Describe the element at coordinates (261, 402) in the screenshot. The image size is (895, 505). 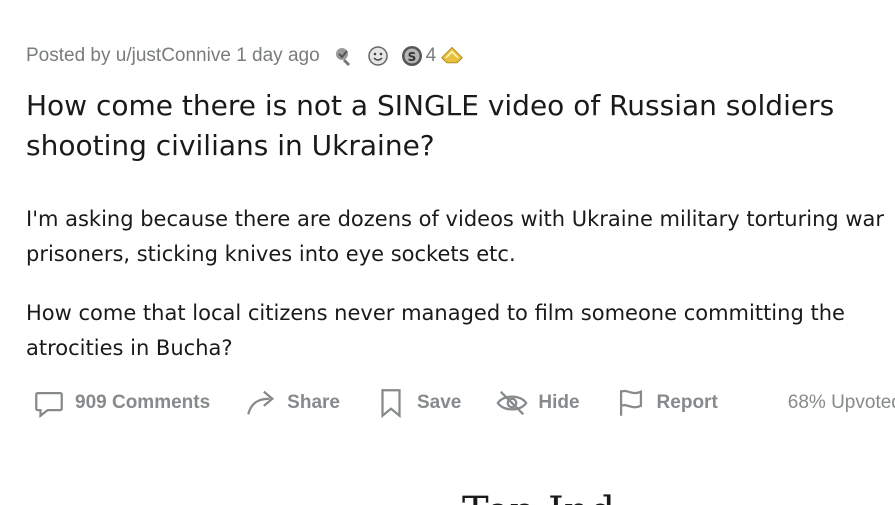
I see `share-icon` at that location.